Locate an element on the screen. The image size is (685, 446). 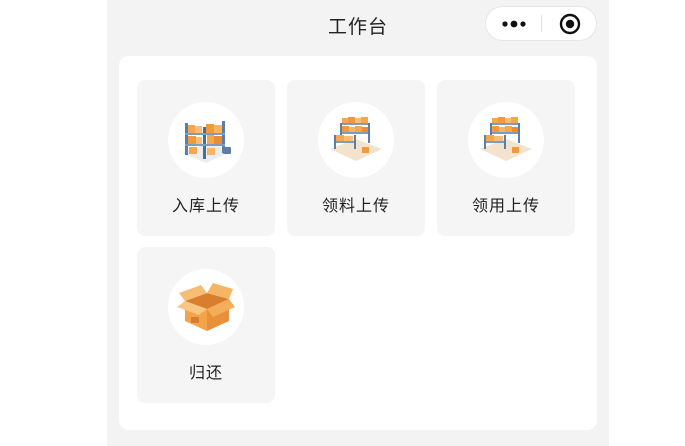
tile-inbound-upload: 入库上传 is located at coordinates (206, 158).